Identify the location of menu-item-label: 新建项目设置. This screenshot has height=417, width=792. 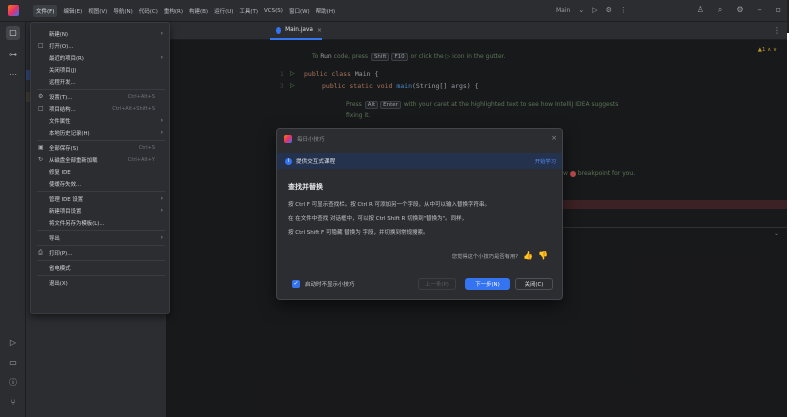
(65, 211).